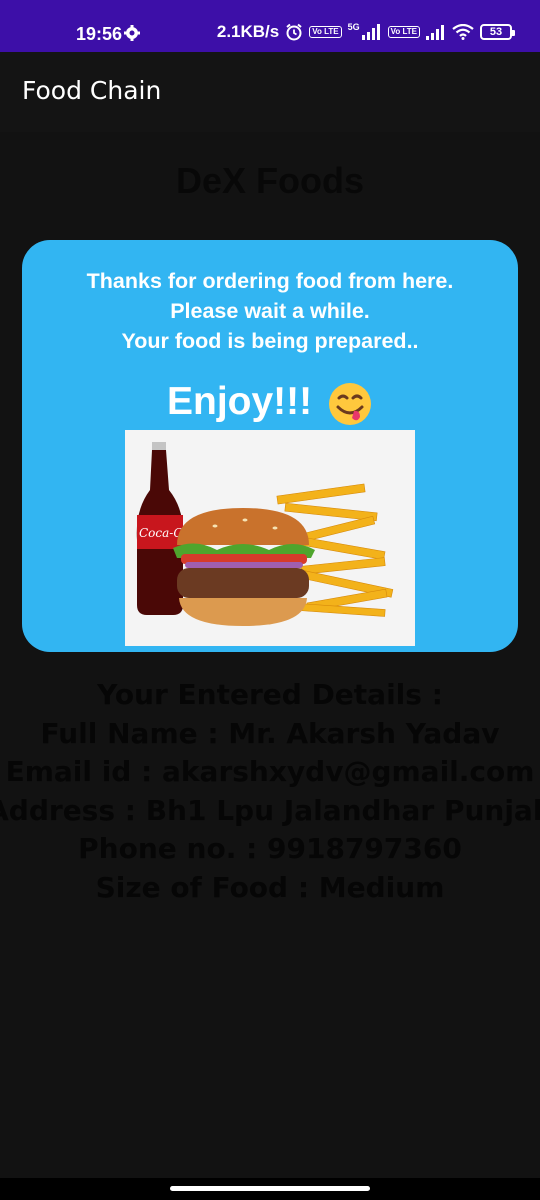  Describe the element at coordinates (132, 33) in the screenshot. I see `gear-icon` at that location.